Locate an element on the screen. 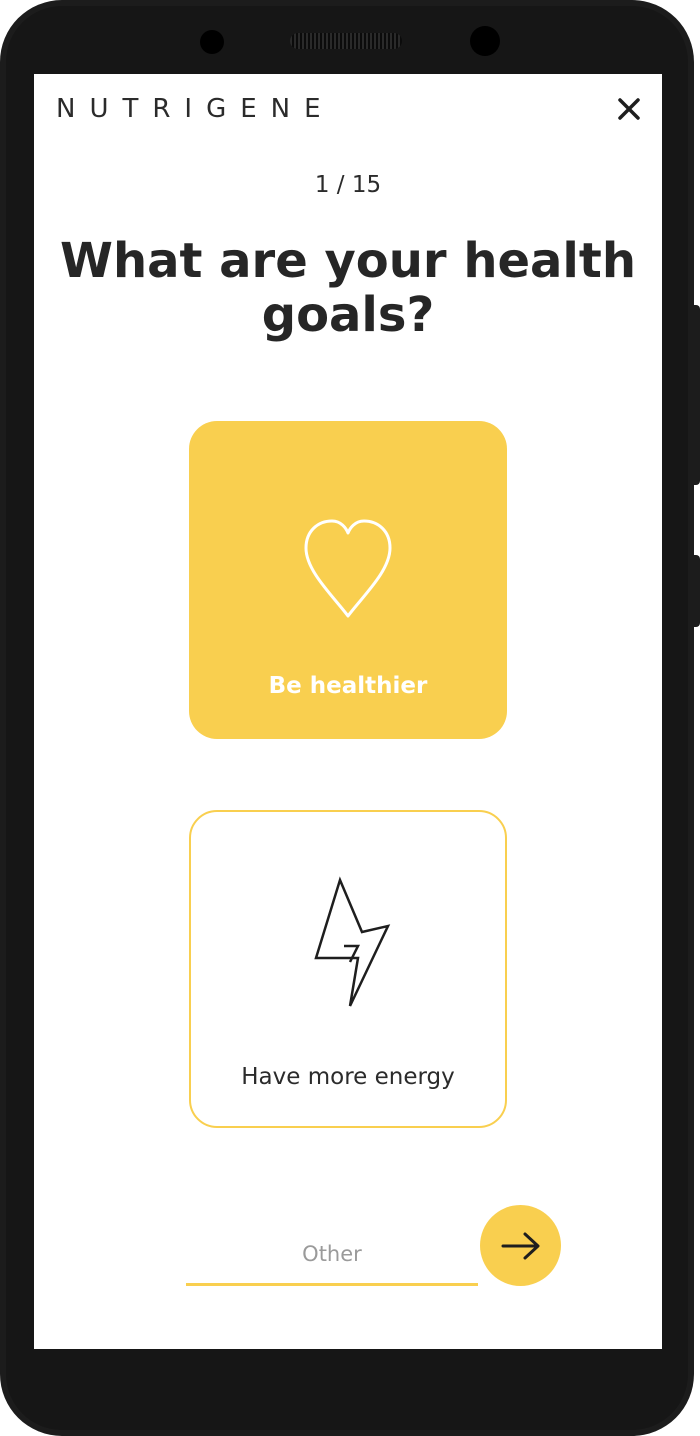 This screenshot has height=1436, width=700. front-sensor-icon is located at coordinates (485, 41).